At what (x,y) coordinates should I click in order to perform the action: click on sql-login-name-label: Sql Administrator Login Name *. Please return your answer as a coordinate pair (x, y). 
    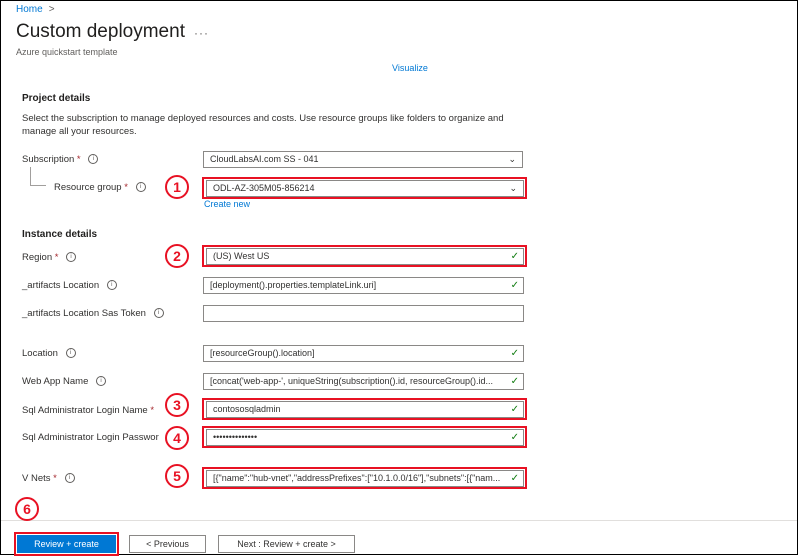
    Looking at the image, I should click on (88, 410).